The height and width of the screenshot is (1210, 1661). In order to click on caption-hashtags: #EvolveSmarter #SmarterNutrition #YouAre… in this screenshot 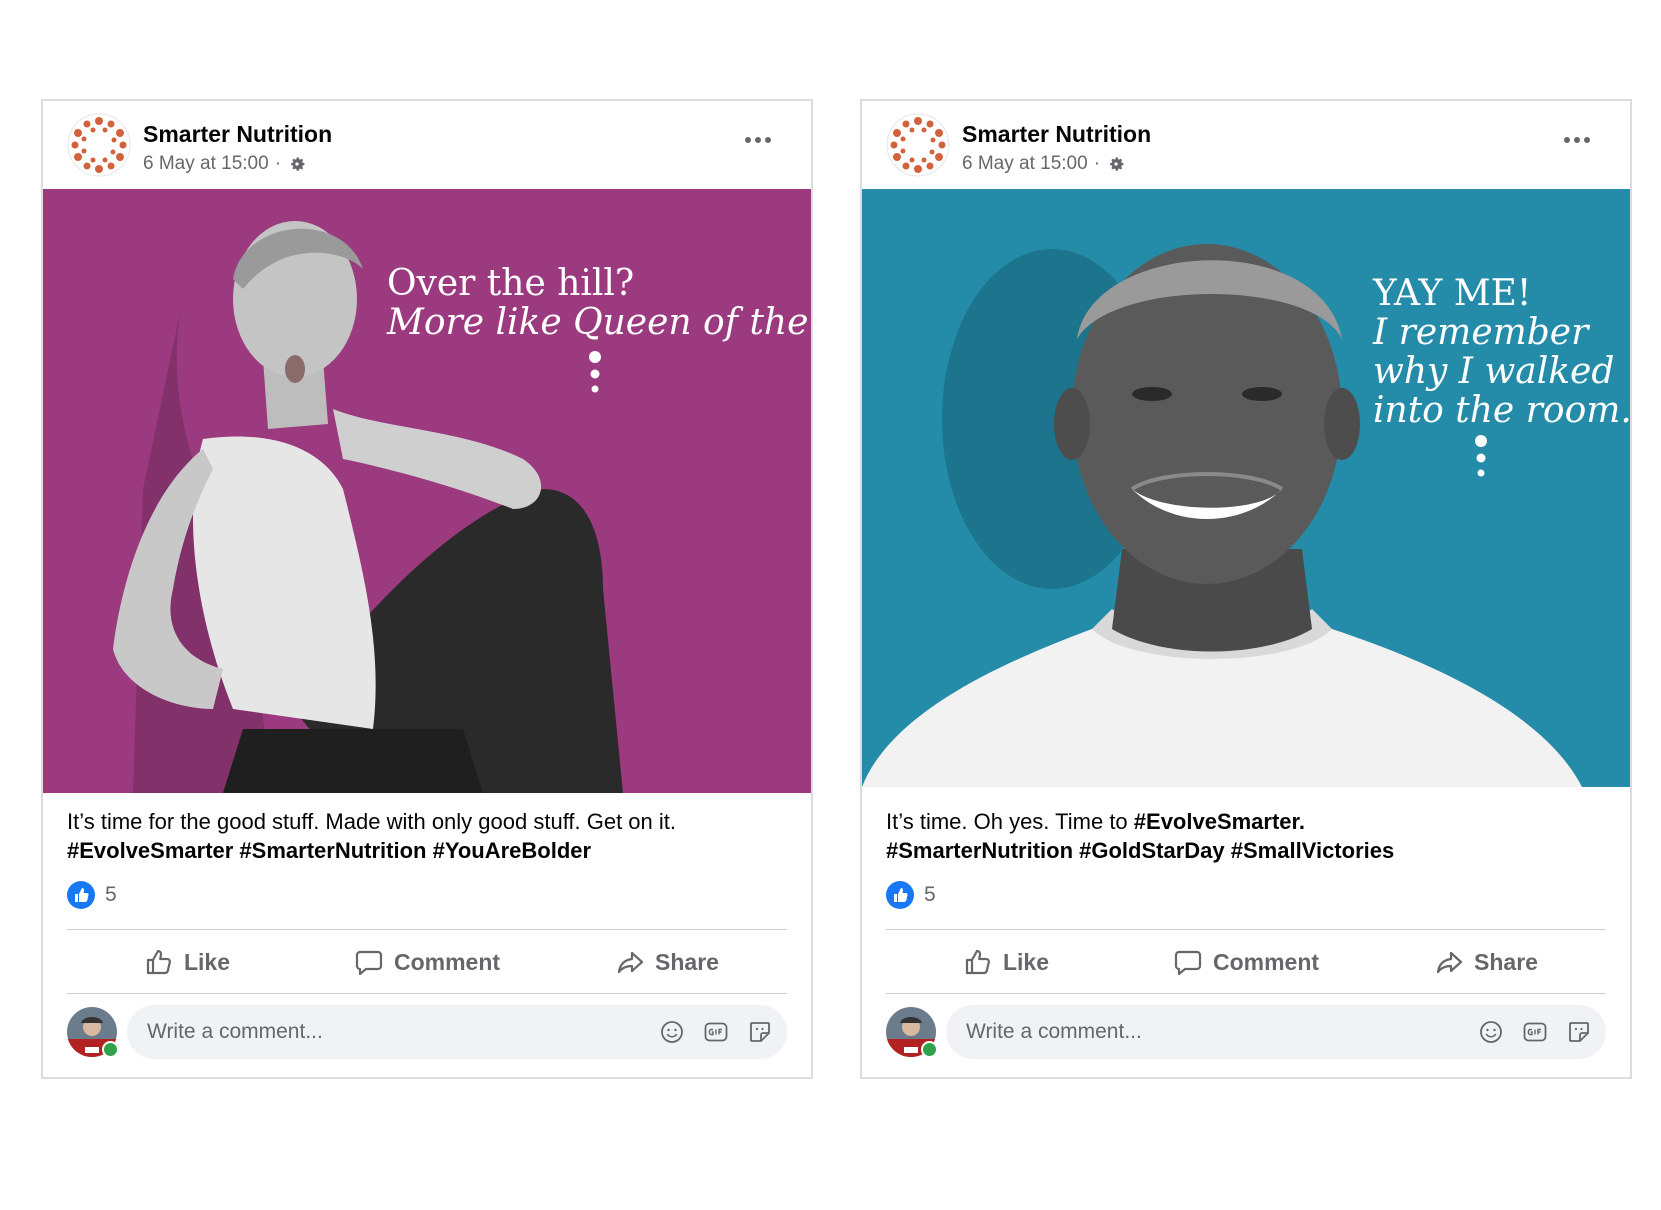, I will do `click(329, 850)`.